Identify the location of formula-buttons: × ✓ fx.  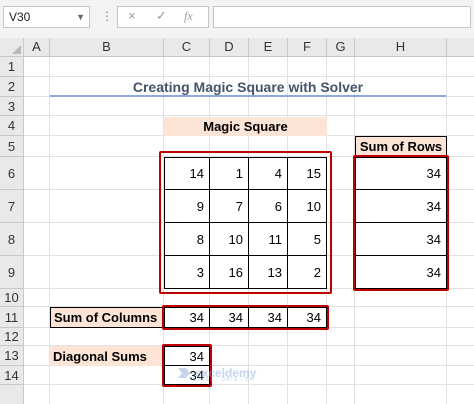
(163, 17).